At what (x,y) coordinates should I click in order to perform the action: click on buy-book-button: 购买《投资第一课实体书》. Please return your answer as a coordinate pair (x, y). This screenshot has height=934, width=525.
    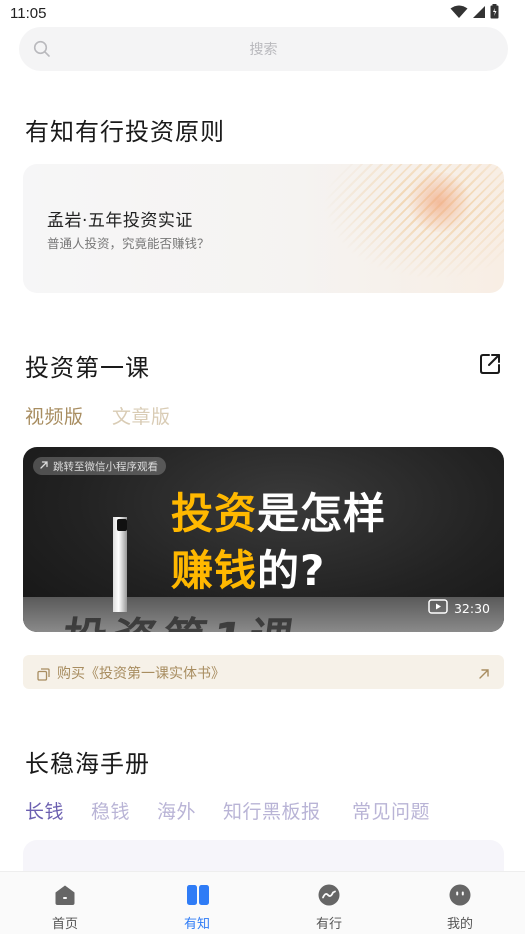
    Looking at the image, I should click on (263, 672).